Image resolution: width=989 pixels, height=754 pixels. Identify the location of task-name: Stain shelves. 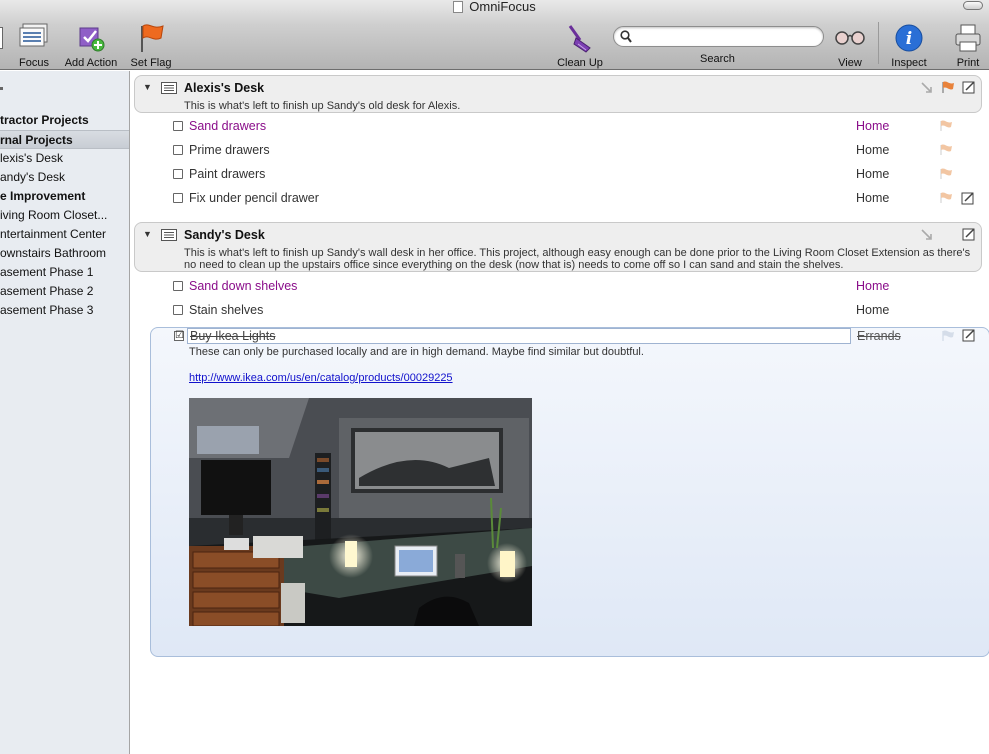
(226, 310).